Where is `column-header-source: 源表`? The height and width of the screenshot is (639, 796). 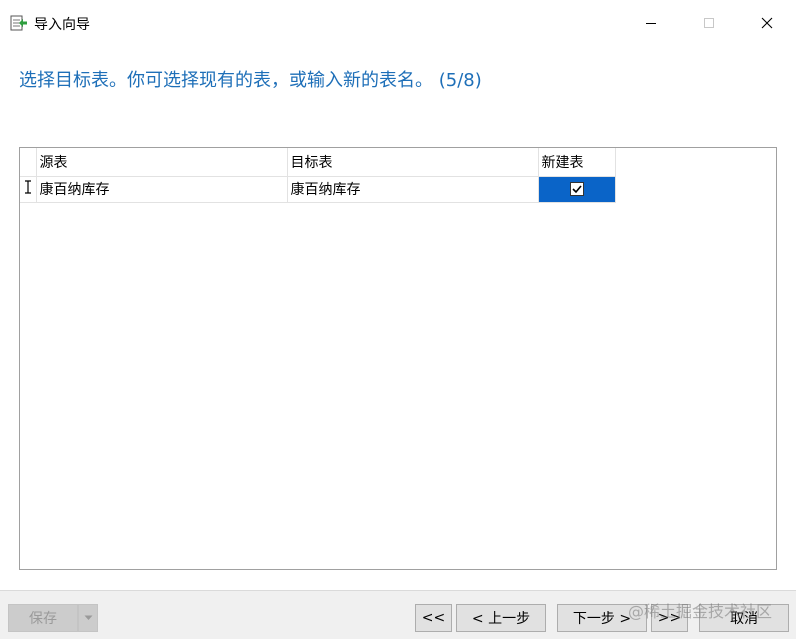
column-header-source: 源表 is located at coordinates (162, 162).